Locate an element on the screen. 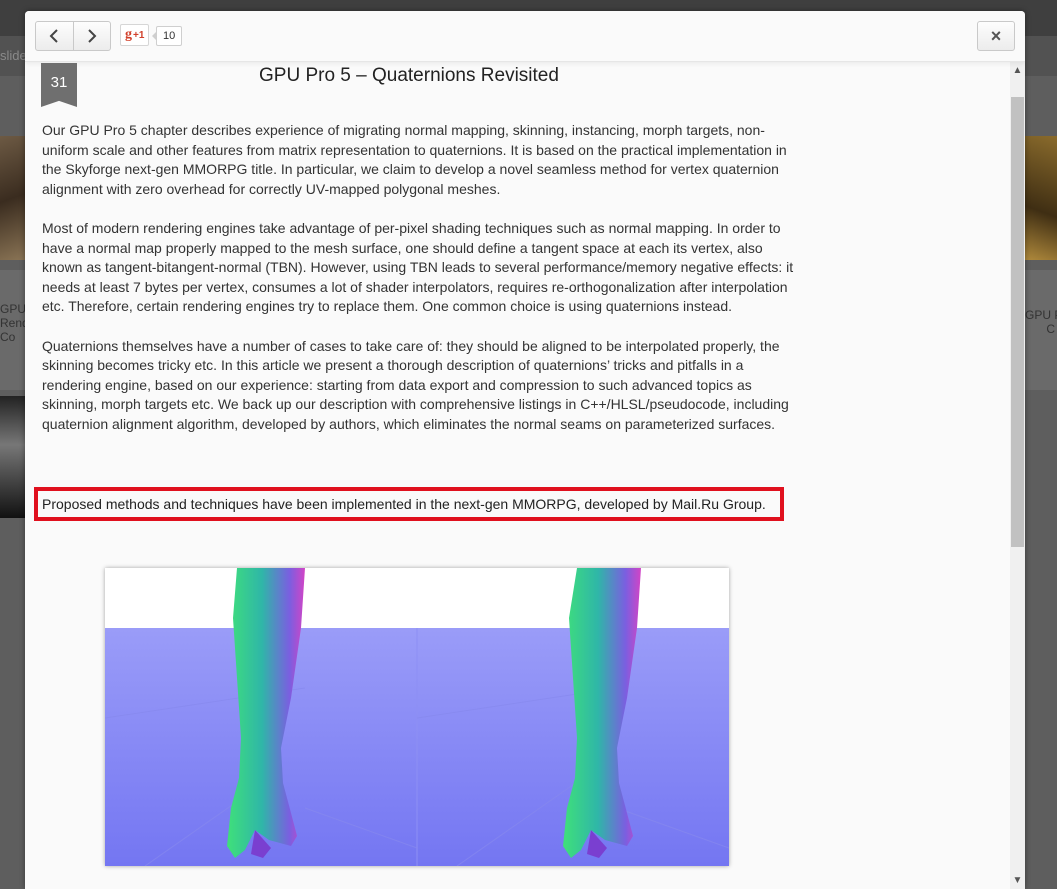  background-right-card-text: GPU P C is located at coordinates (1041, 322).